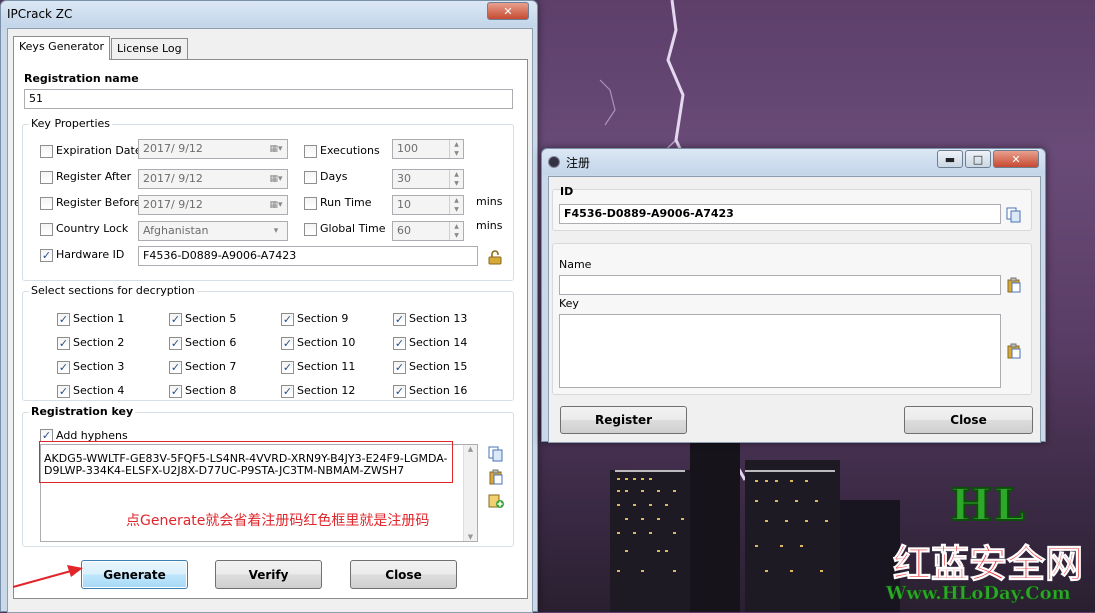 This screenshot has width=1095, height=613. I want to click on chevron-down-icon: ▾, so click(276, 231).